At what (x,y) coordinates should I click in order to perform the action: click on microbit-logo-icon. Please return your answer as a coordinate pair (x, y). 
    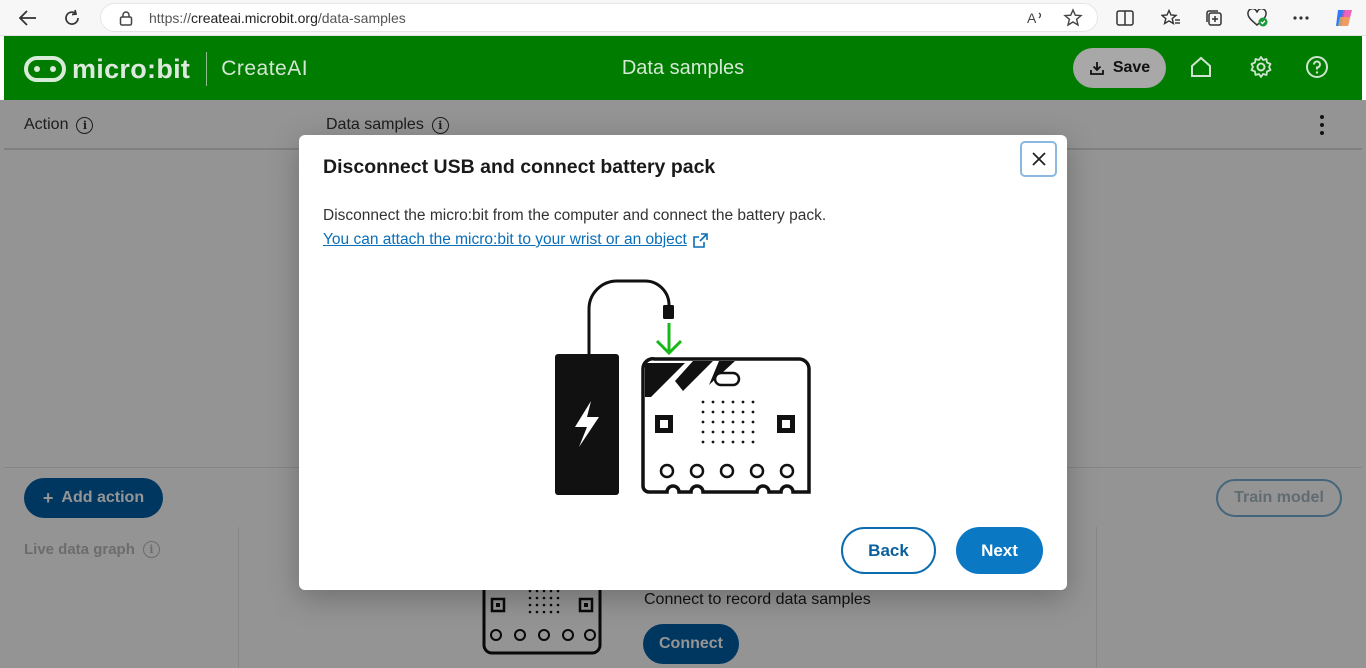
    Looking at the image, I should click on (45, 69).